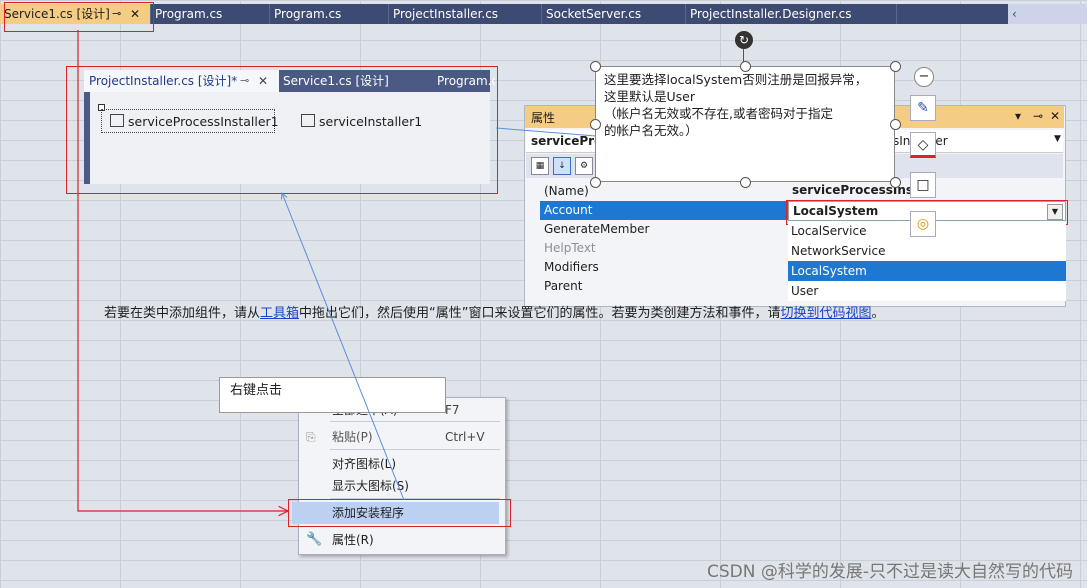 The image size is (1087, 588). Describe the element at coordinates (889, 572) in the screenshot. I see `watermark: CSDN @科学的发展-只不过是读大自然写的代码` at that location.